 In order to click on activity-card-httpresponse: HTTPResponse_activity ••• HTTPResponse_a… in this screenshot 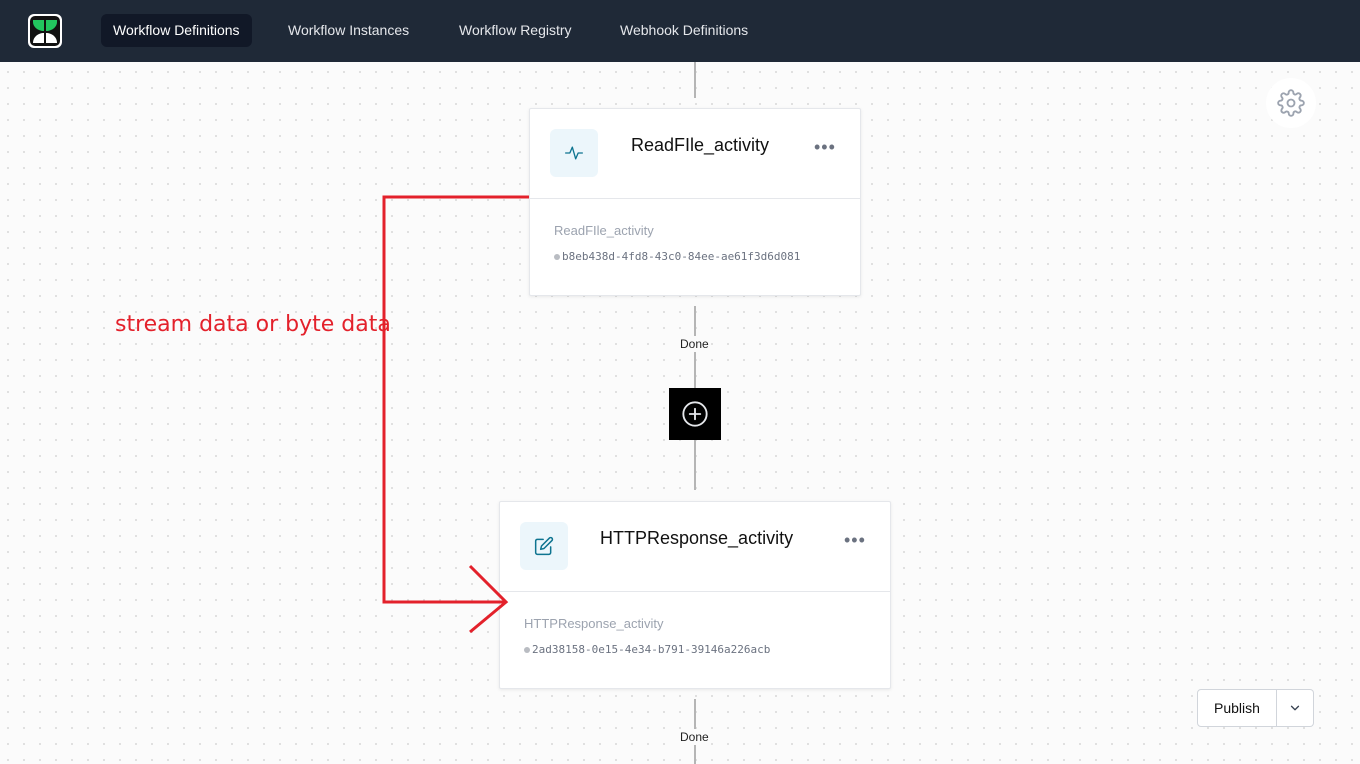, I will do `click(695, 595)`.